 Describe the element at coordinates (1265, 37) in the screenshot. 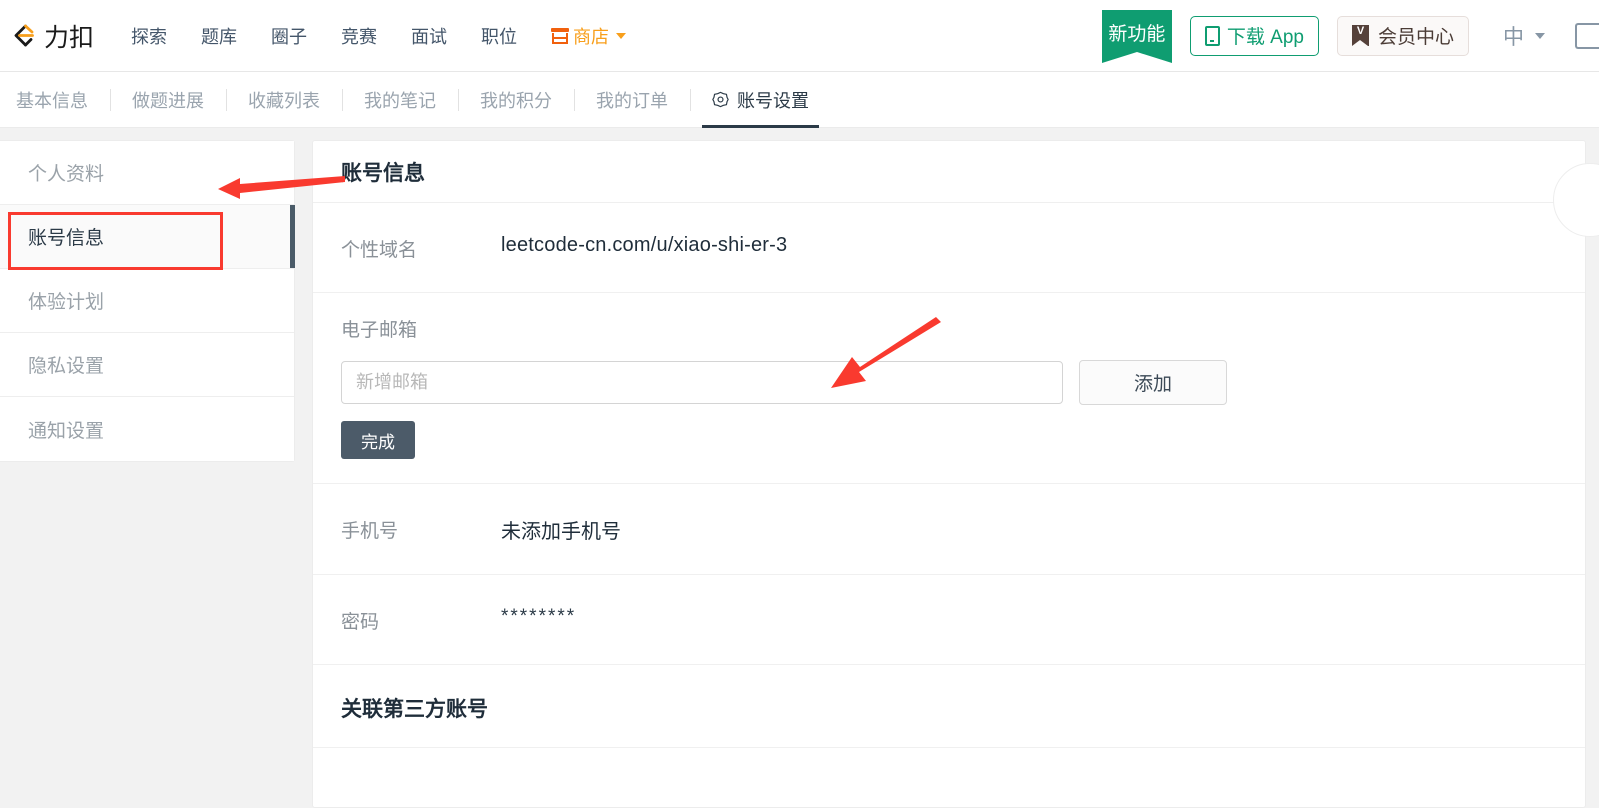

I see `download-app-label: 下载 App` at that location.